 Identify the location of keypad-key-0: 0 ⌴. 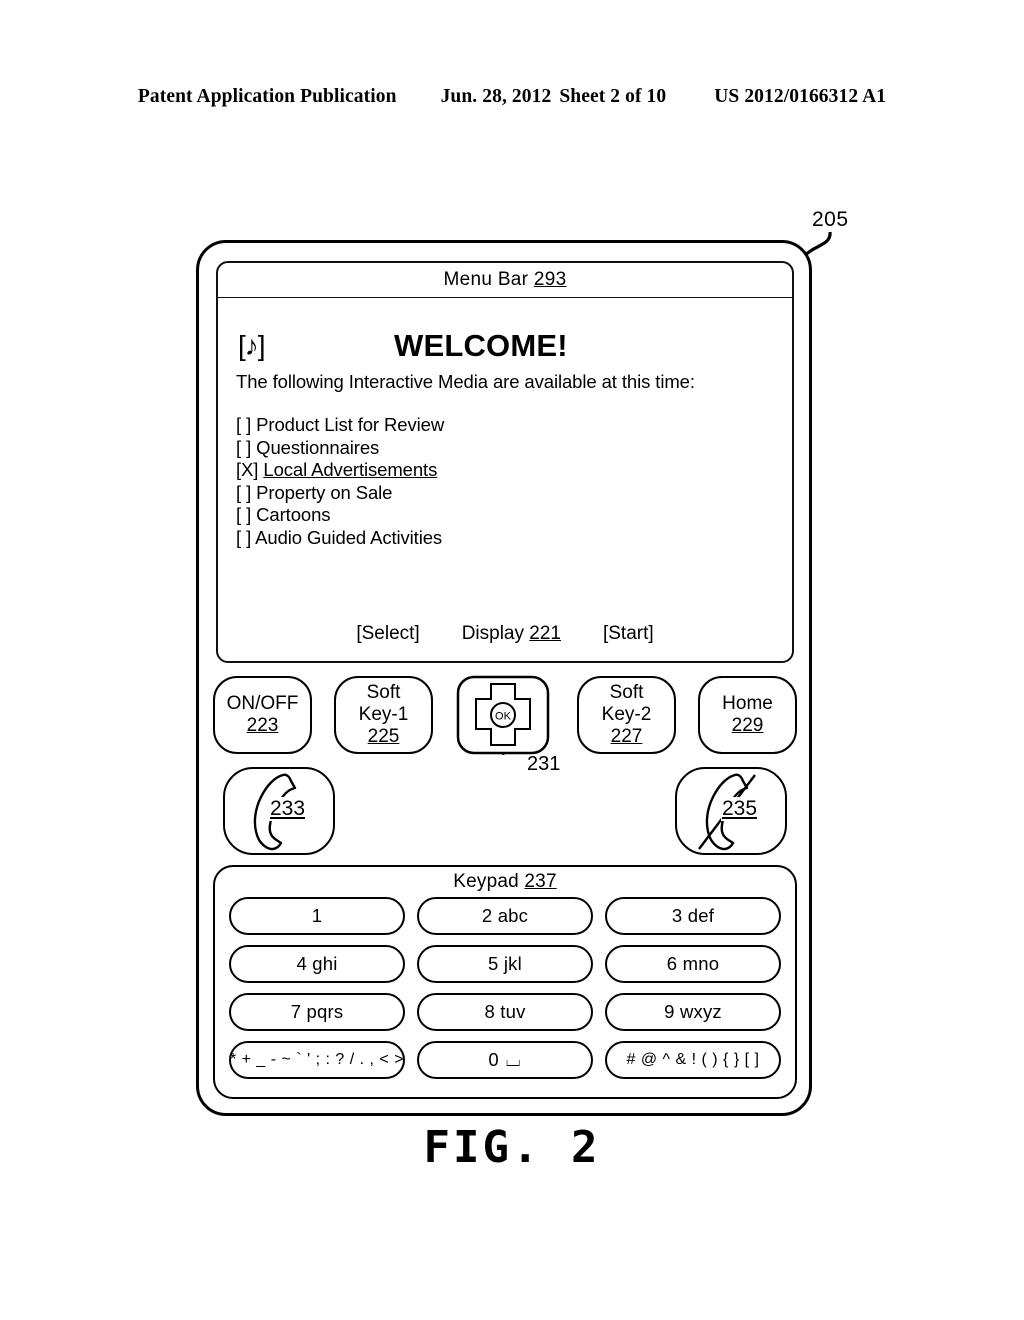
(505, 1060).